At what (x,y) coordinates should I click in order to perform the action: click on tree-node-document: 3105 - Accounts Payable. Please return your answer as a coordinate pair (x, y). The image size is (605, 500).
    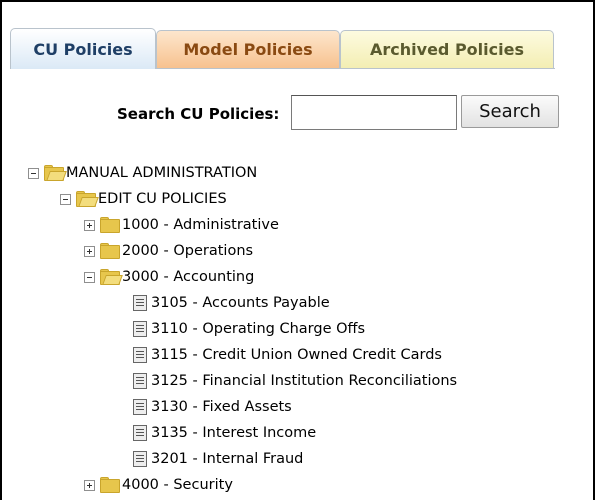
    Looking at the image, I should click on (231, 303).